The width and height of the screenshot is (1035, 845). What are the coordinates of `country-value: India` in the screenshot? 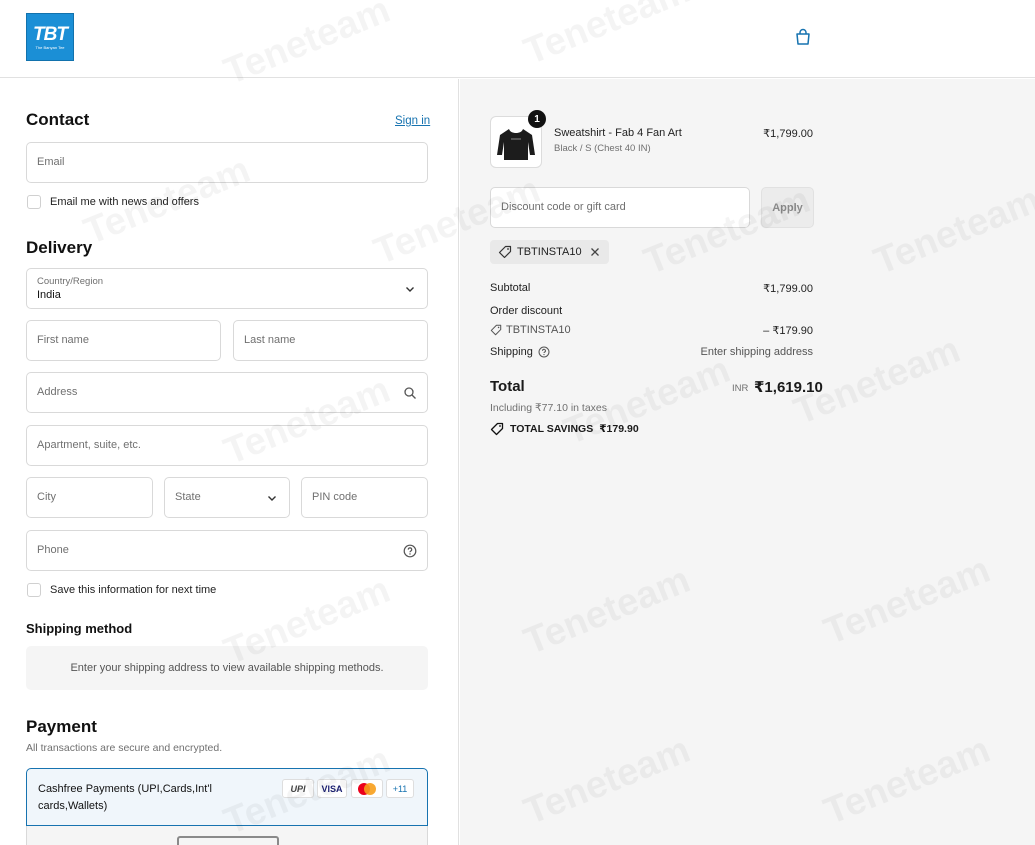 It's located at (49, 295).